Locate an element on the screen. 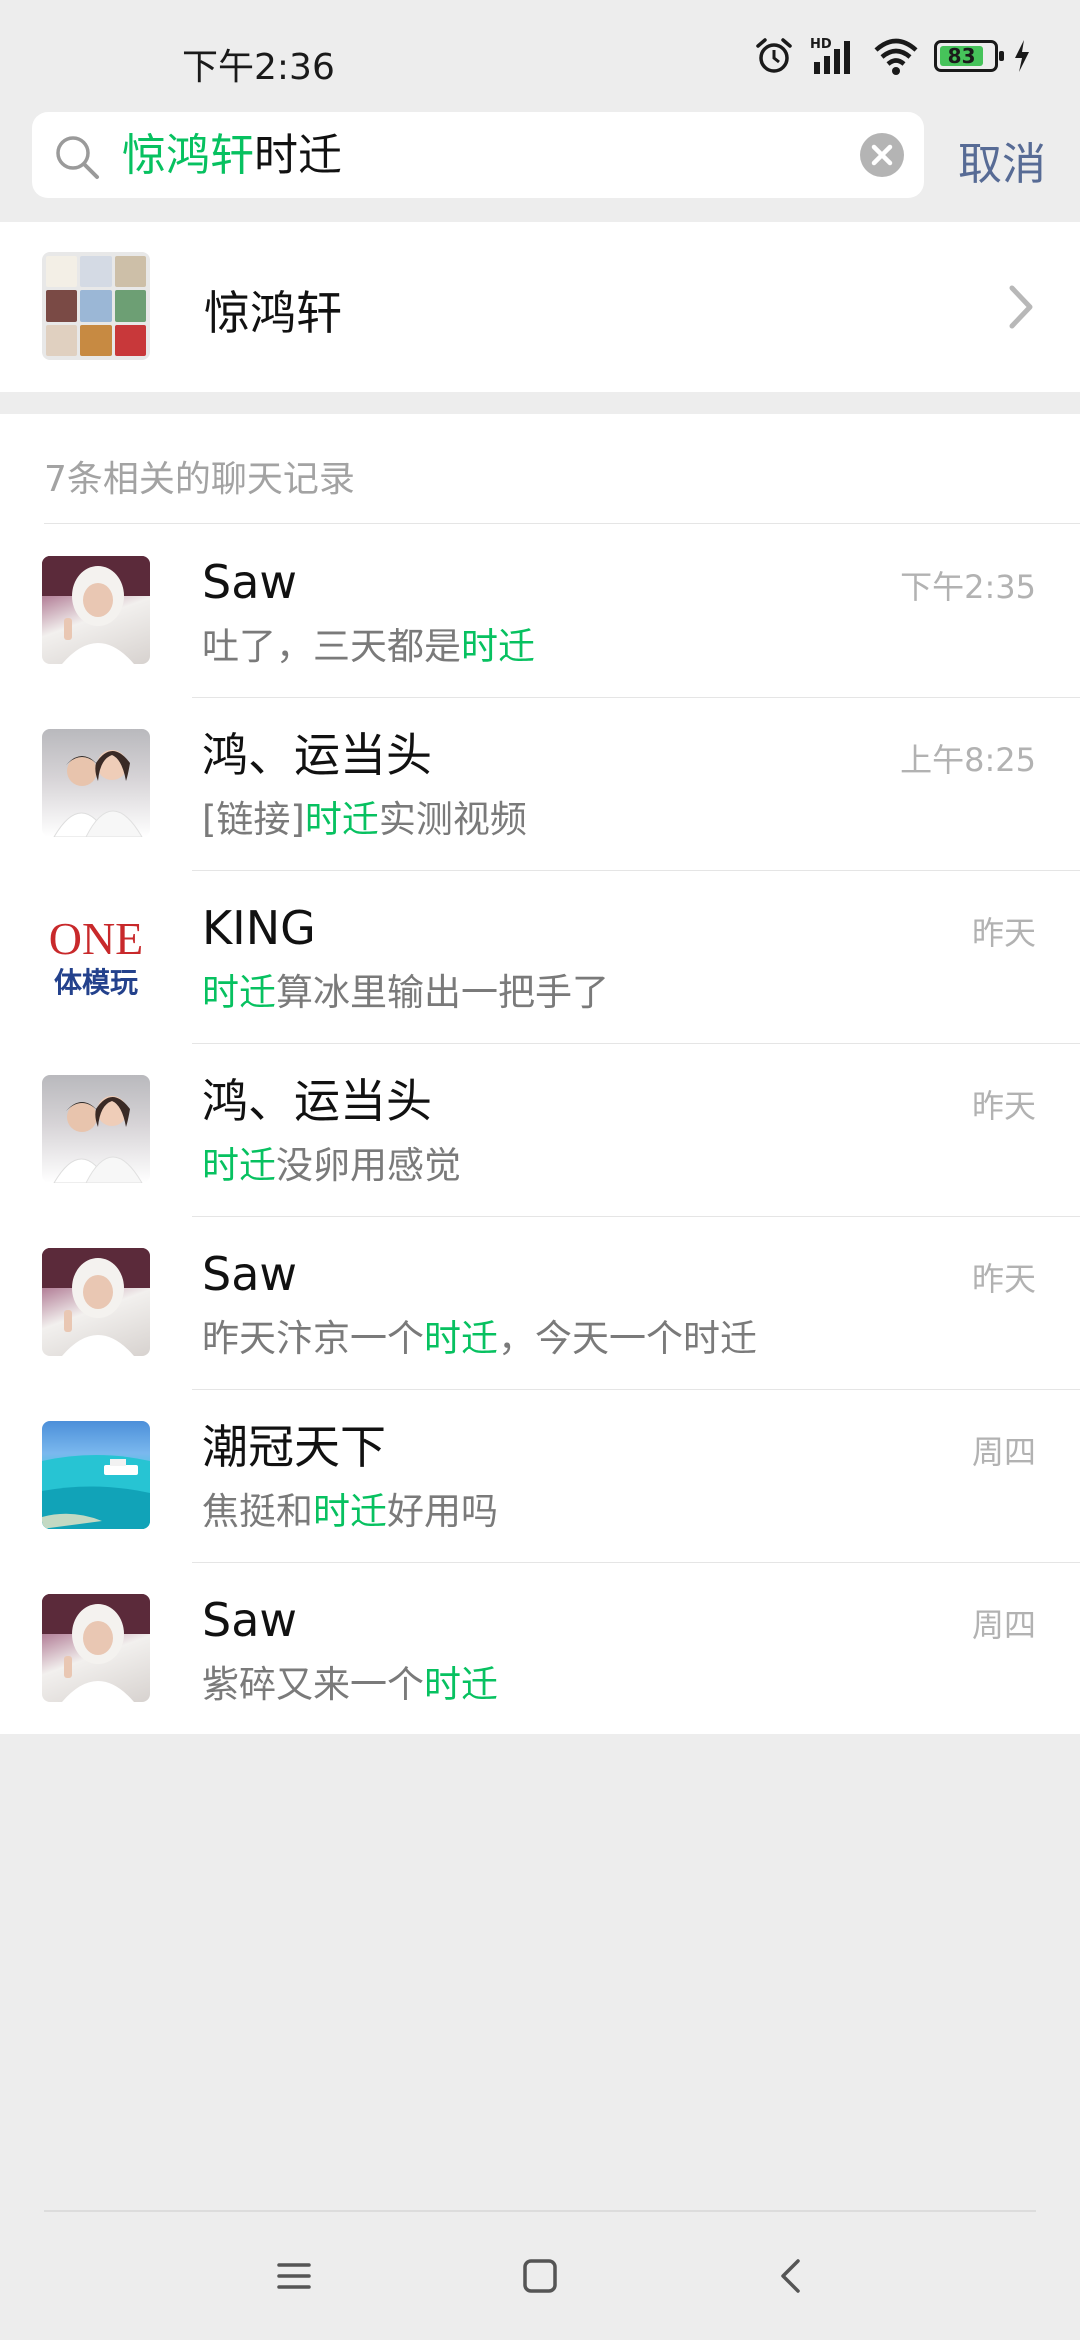 The width and height of the screenshot is (1080, 2340). message-text: 吐了，三天都是 is located at coordinates (331, 646).